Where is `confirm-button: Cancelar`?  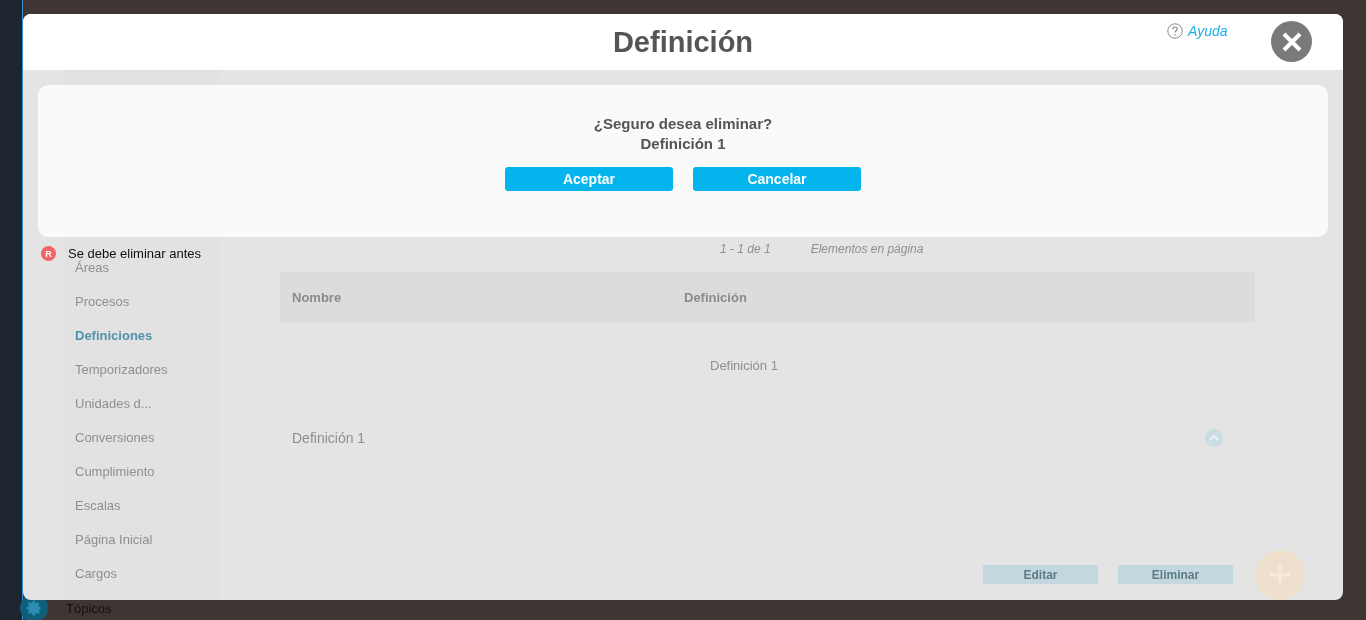
confirm-button: Cancelar is located at coordinates (777, 179).